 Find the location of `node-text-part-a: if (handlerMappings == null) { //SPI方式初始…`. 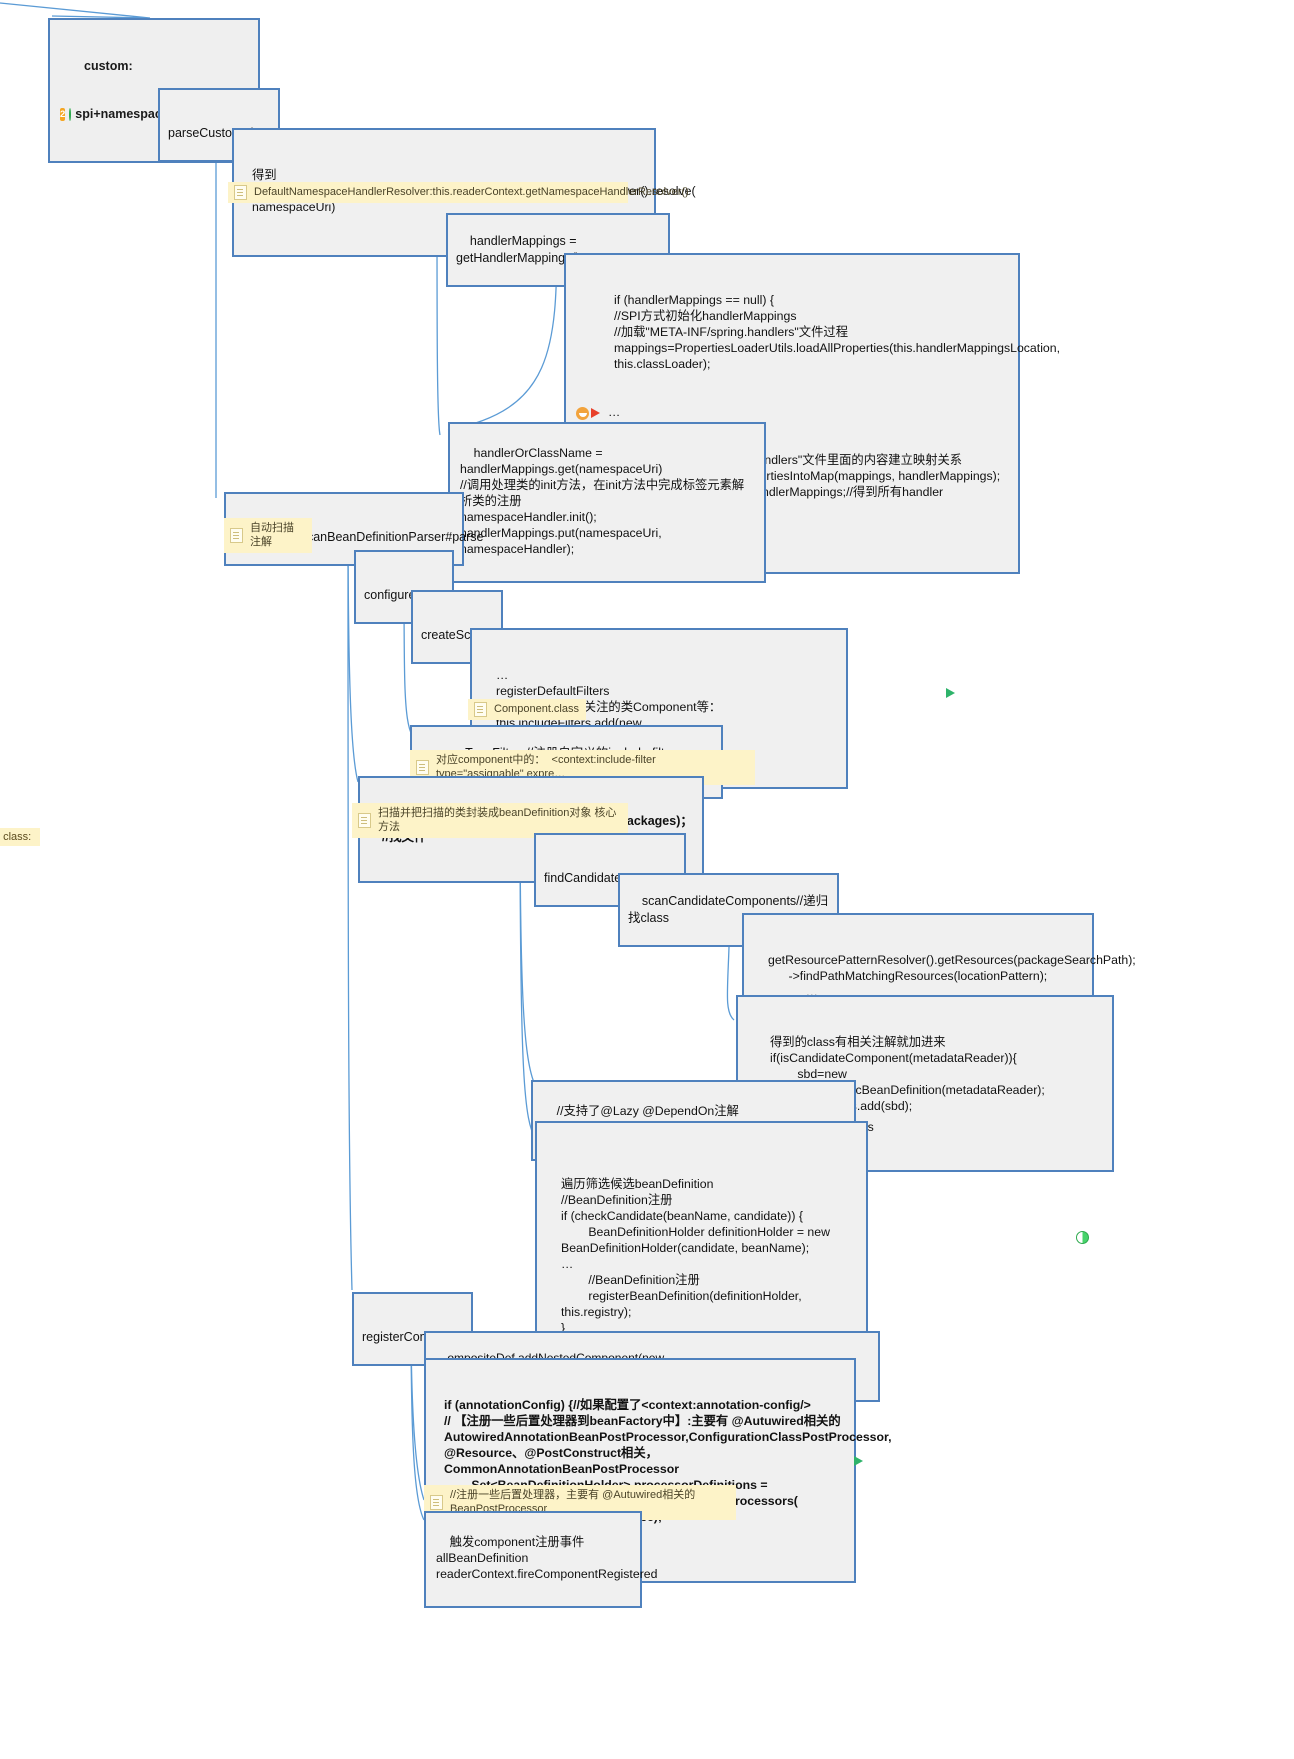

node-text-part-a: if (handlerMappings == null) { //SPI方式初始… is located at coordinates (837, 331).